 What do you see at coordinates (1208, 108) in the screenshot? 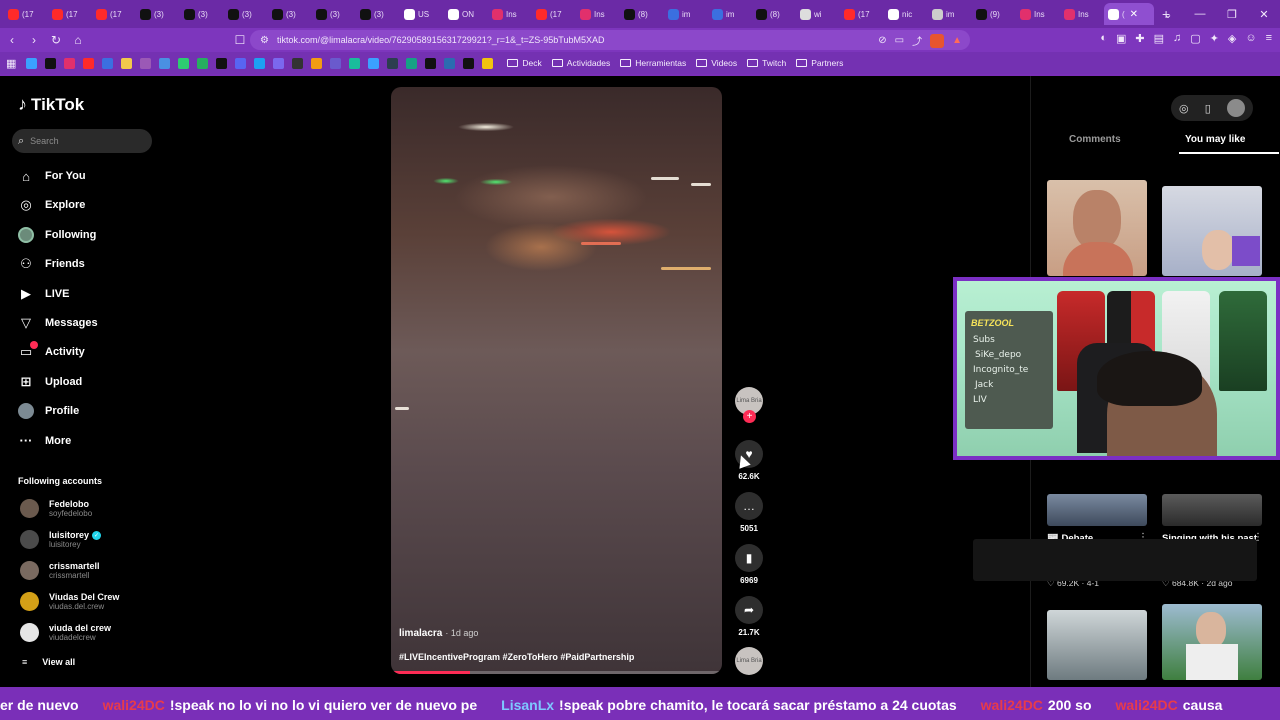
I see `device-icon: ▯` at bounding box center [1208, 108].